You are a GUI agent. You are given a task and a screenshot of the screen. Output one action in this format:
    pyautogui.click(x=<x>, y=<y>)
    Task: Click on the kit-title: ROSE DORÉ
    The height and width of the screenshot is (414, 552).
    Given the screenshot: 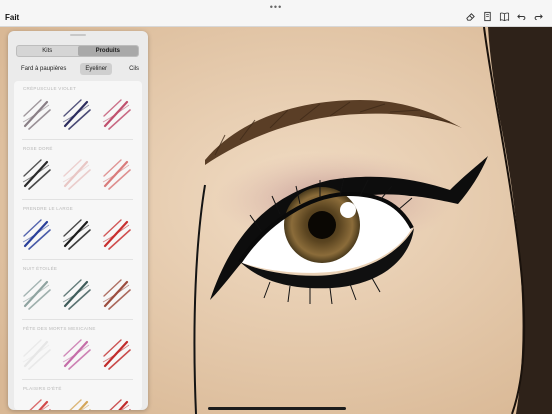 What is the action you would take?
    pyautogui.click(x=38, y=148)
    